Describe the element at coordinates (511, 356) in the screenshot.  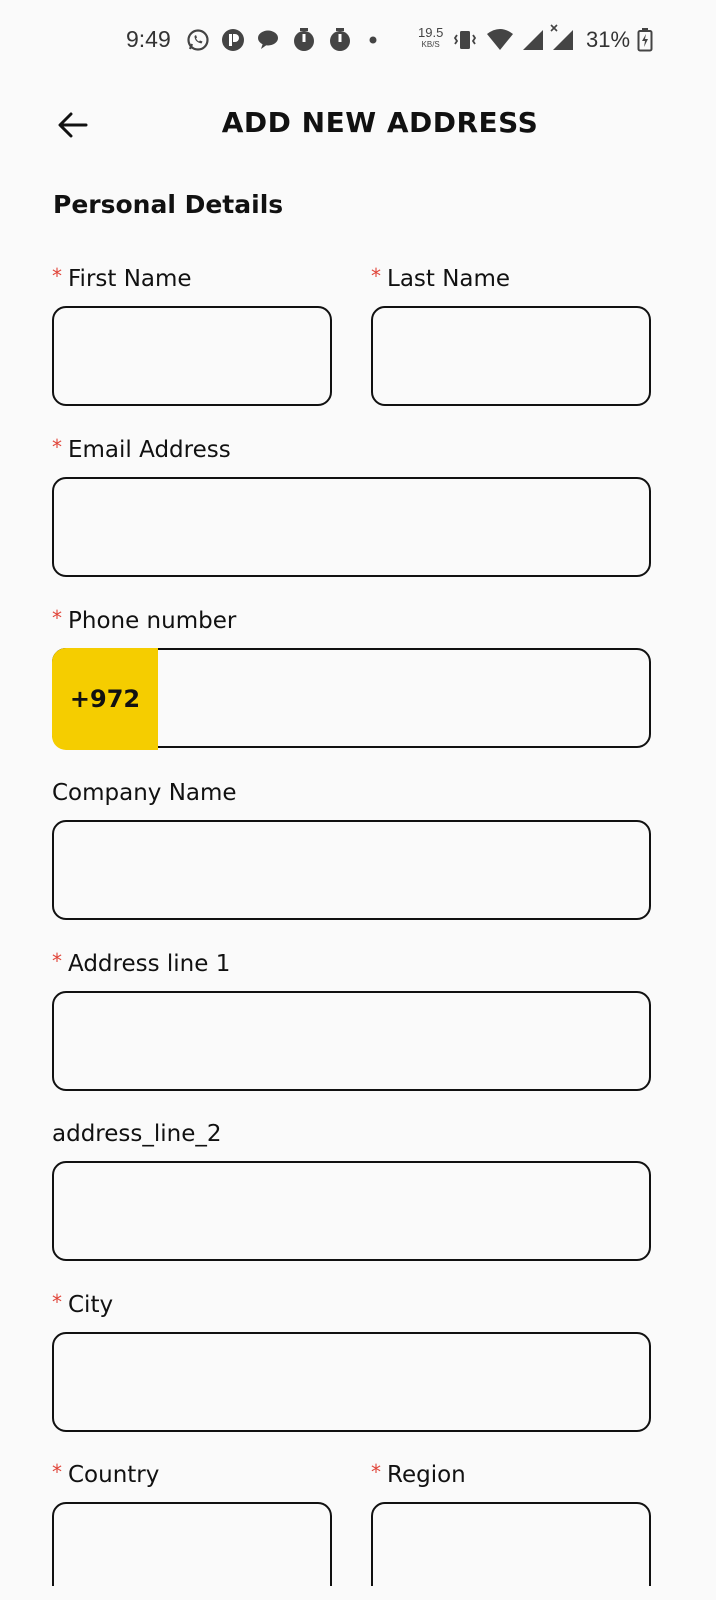
I see `last-name-input` at that location.